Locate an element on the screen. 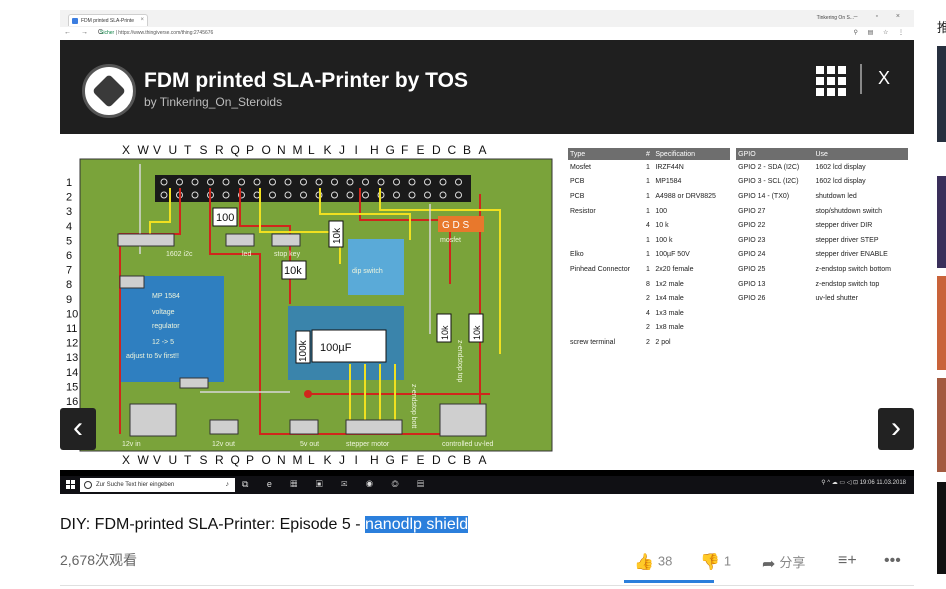 The image size is (946, 589). gpio-header is located at coordinates (313, 188).